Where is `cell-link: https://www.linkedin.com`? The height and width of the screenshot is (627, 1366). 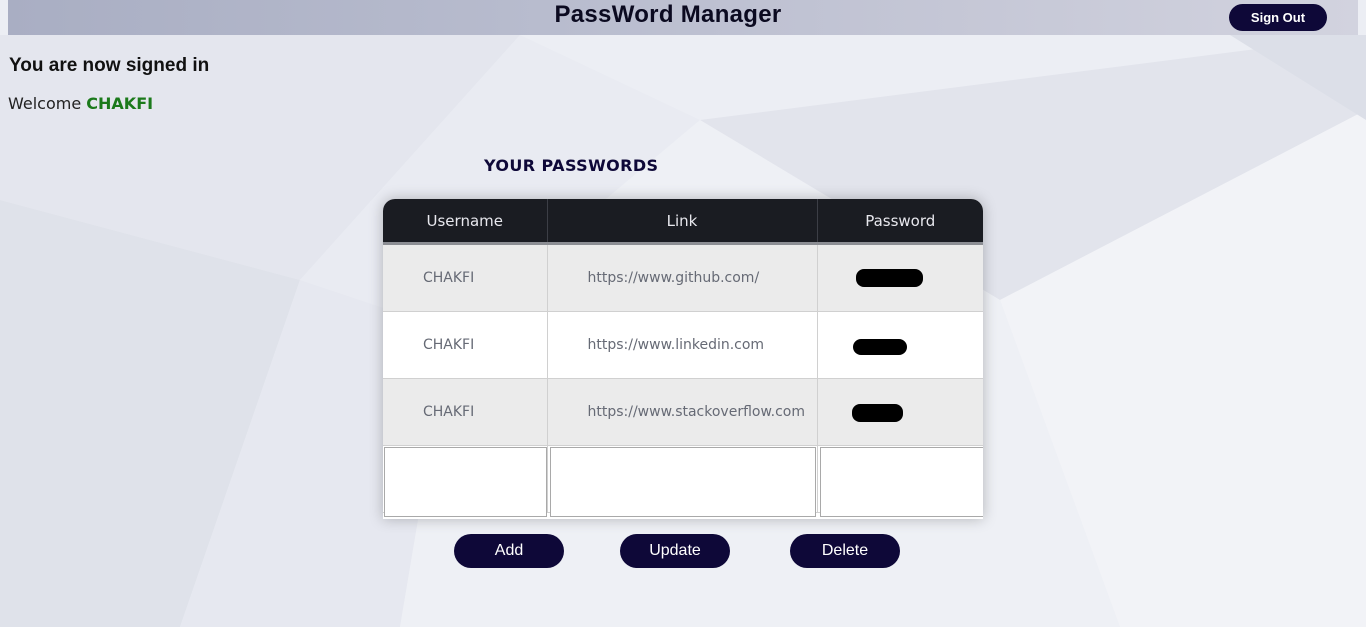 cell-link: https://www.linkedin.com is located at coordinates (682, 345).